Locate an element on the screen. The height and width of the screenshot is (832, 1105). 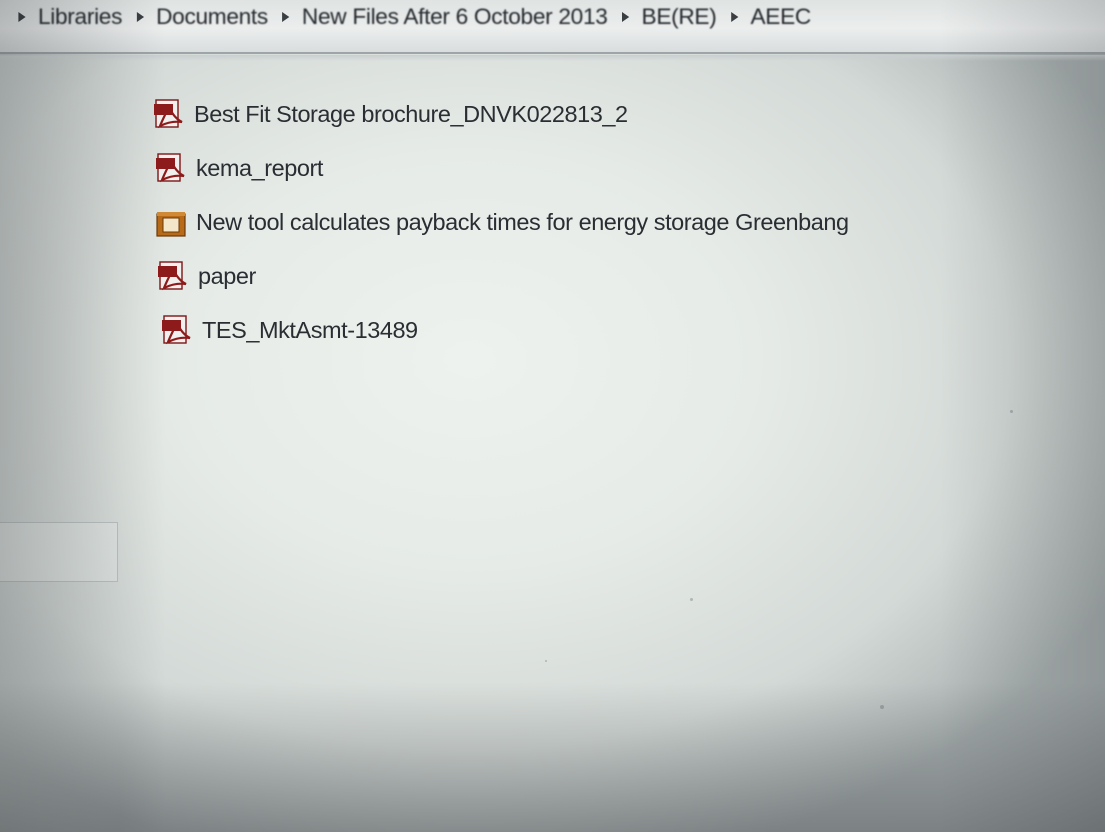
file-item: Best Fit Storage brochure_DNVK022813_2 is located at coordinates (390, 114).